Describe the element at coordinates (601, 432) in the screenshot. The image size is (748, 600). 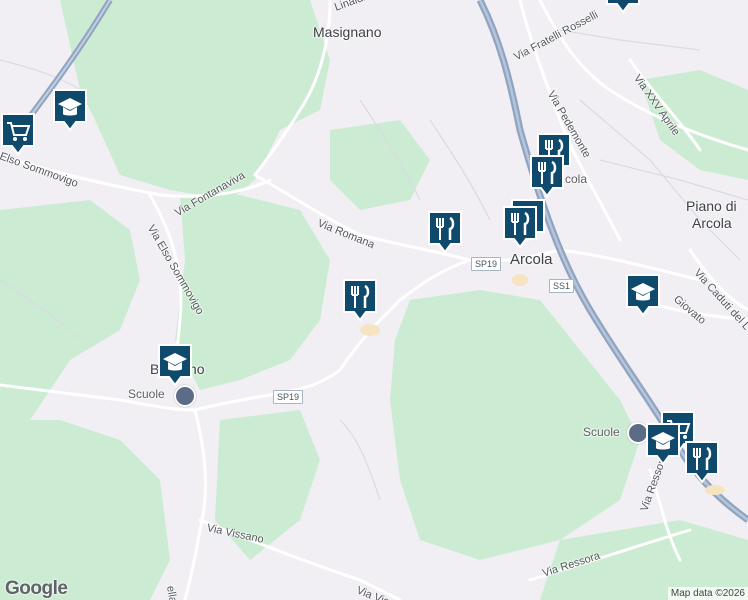
I see `school-label-arcola: Scuole` at that location.